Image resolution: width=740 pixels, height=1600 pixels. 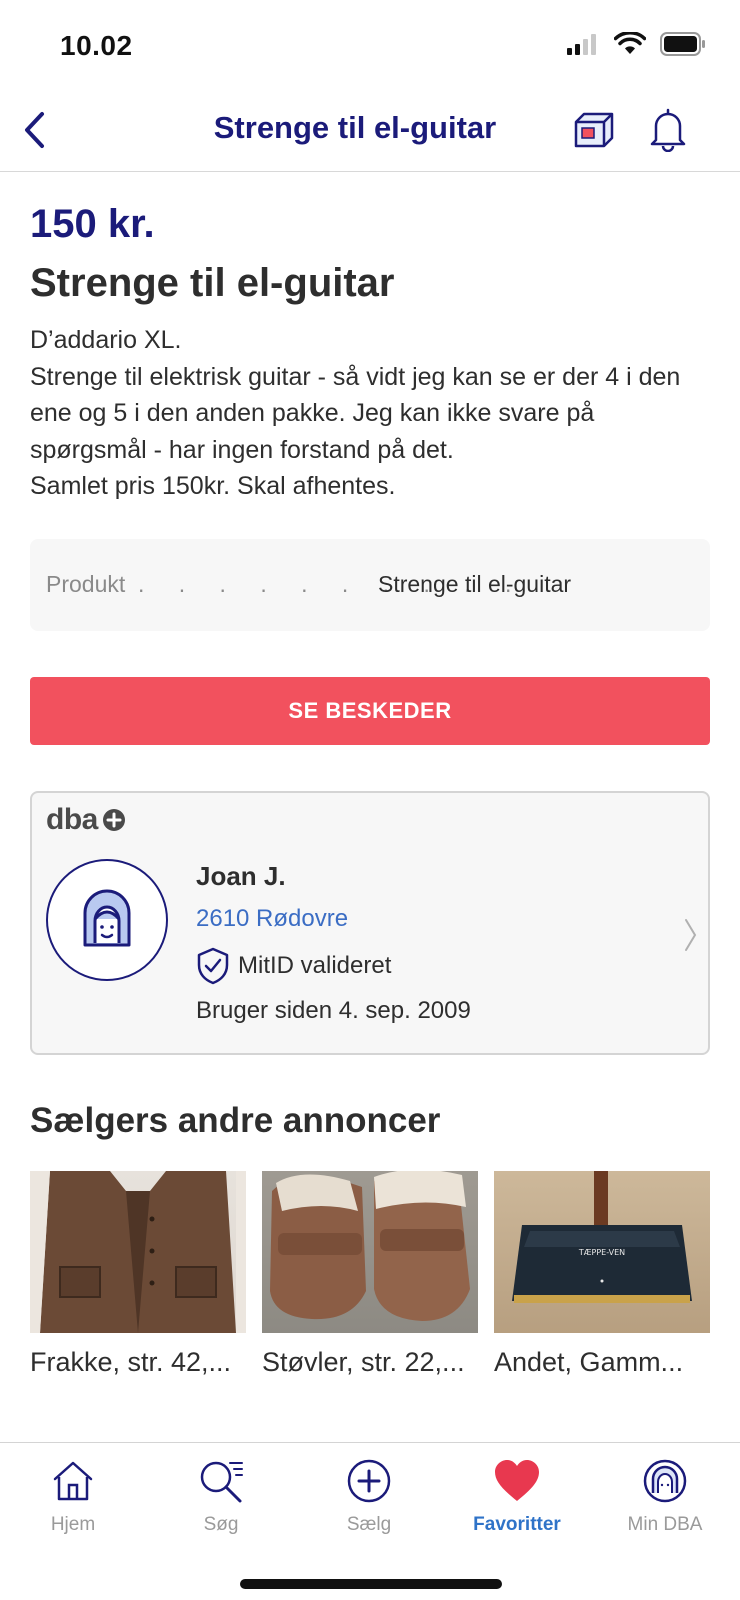 I want to click on tab-sell-label: Sælg, so click(x=369, y=1524).